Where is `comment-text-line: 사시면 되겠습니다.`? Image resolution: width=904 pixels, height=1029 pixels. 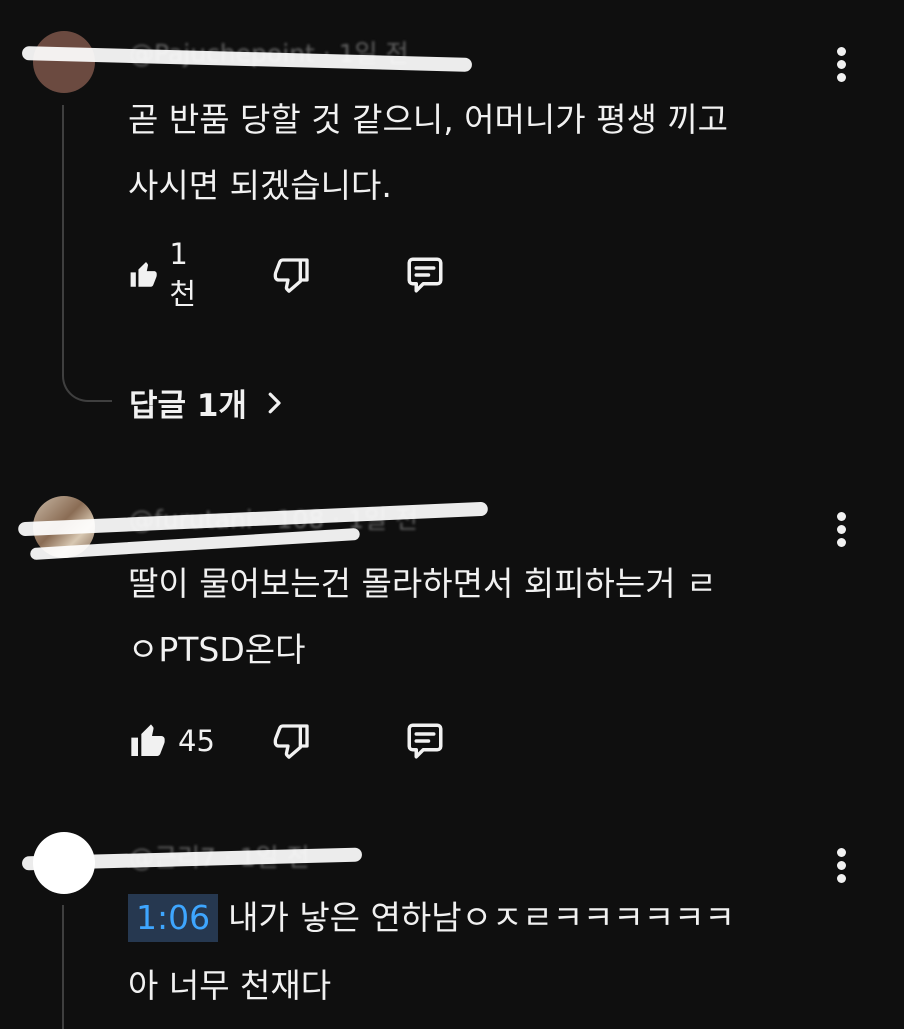
comment-text-line: 사시면 되겠습니다. is located at coordinates (260, 185).